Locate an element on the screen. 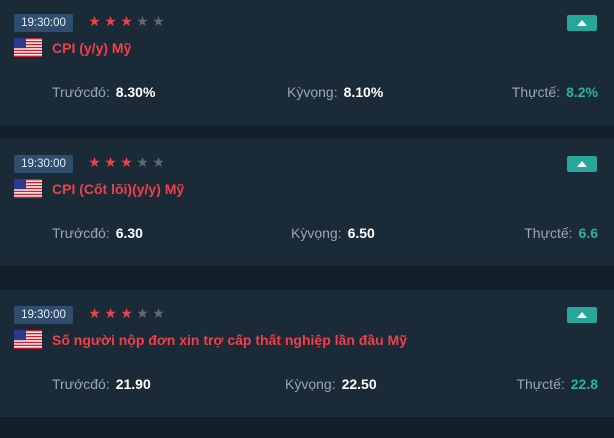 This screenshot has width=614, height=438. forecast-number: 6.50 is located at coordinates (361, 233).